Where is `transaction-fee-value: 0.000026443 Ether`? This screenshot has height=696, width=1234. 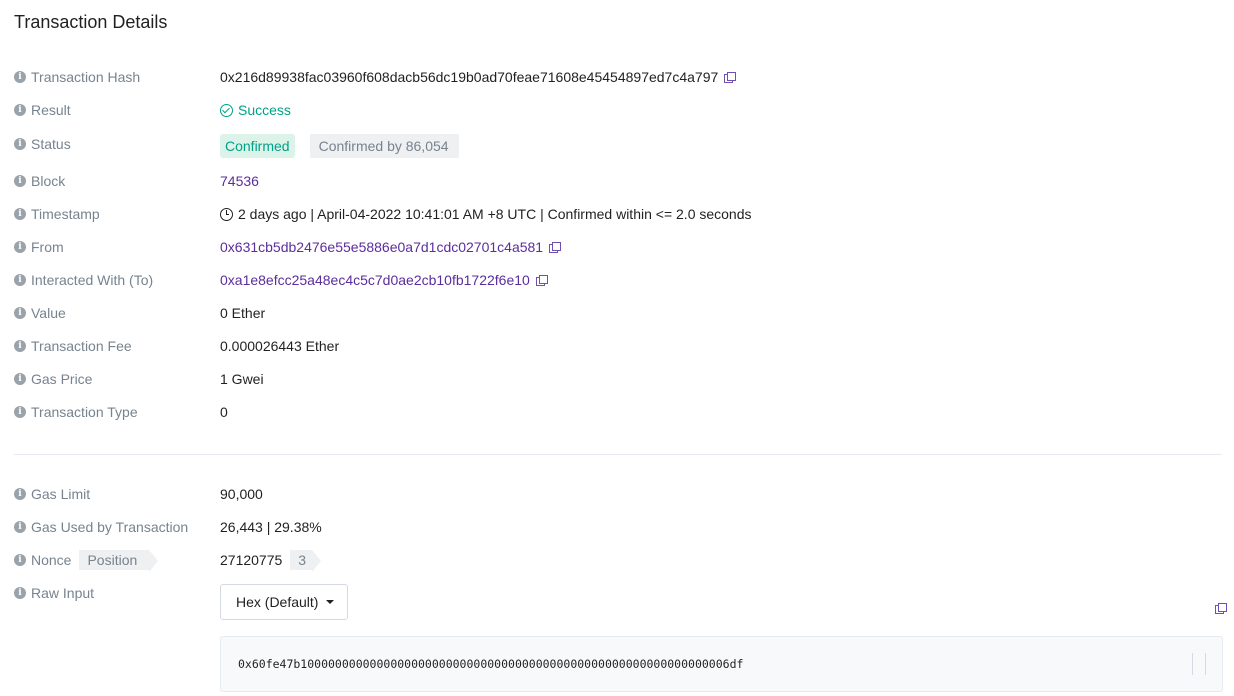 transaction-fee-value: 0.000026443 Ether is located at coordinates (280, 346).